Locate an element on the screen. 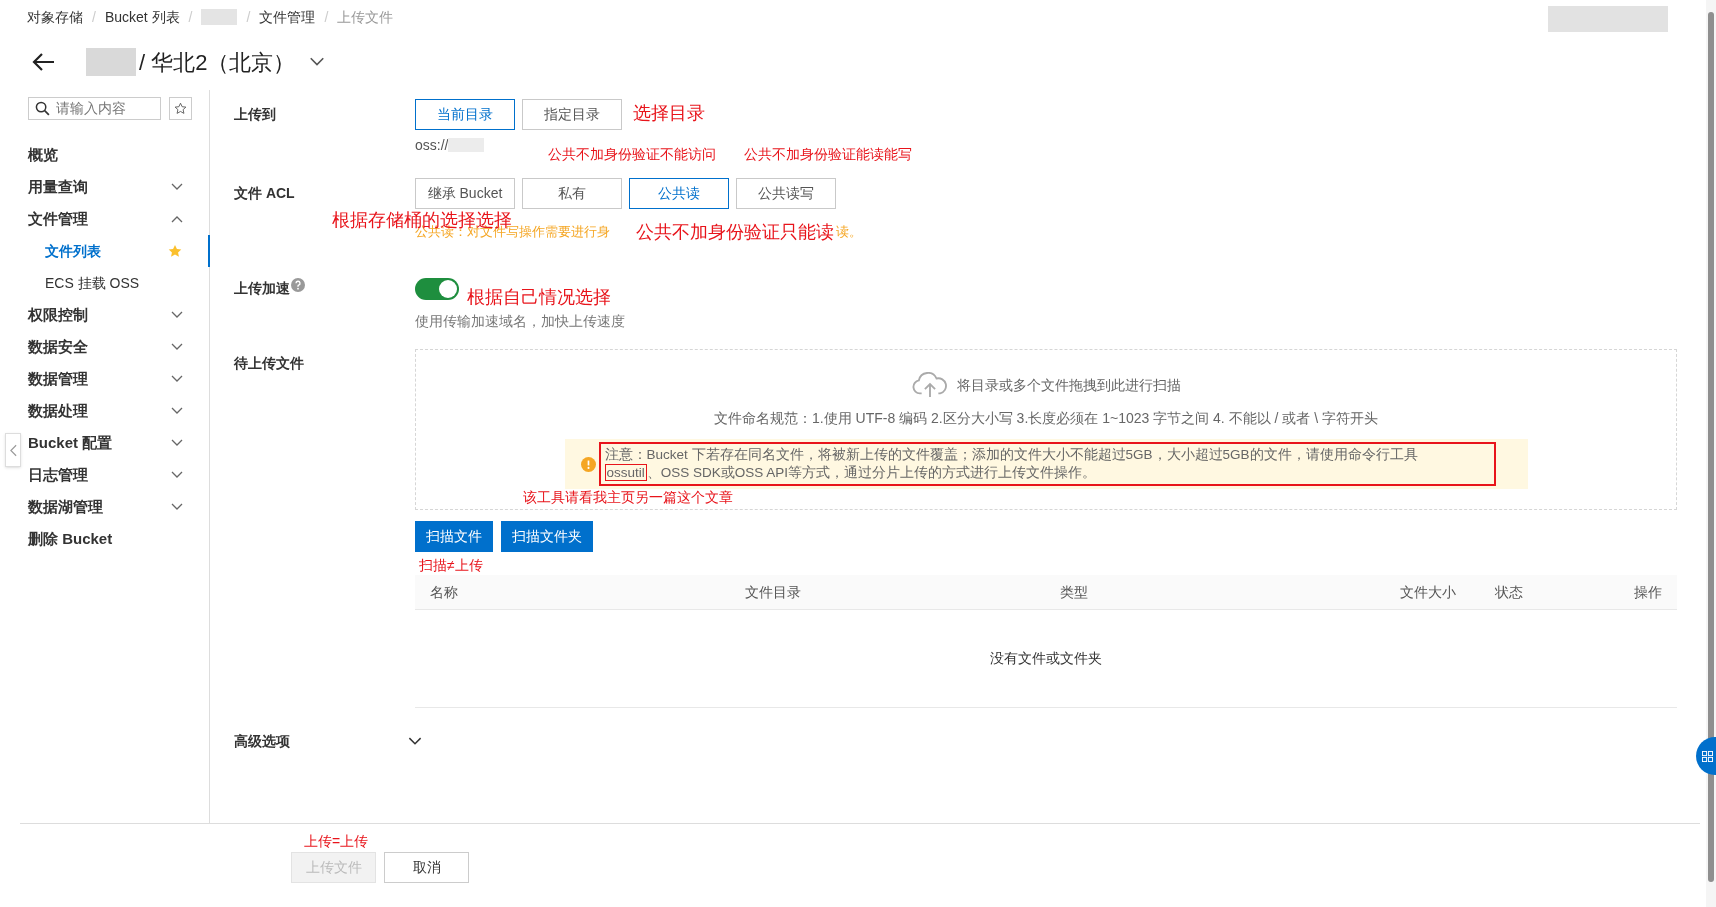 This screenshot has height=907, width=1716. scan-button: 扫描文件 is located at coordinates (454, 536).